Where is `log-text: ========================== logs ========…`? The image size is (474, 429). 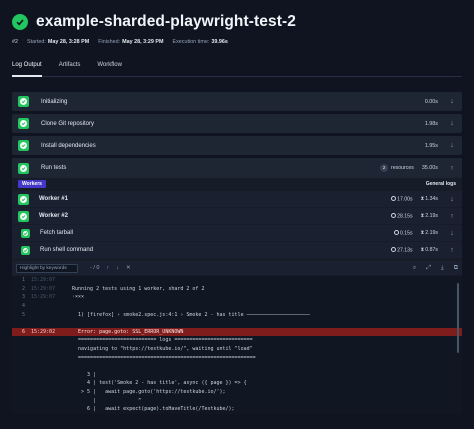 log-text: ========================== logs ========… is located at coordinates (162, 340).